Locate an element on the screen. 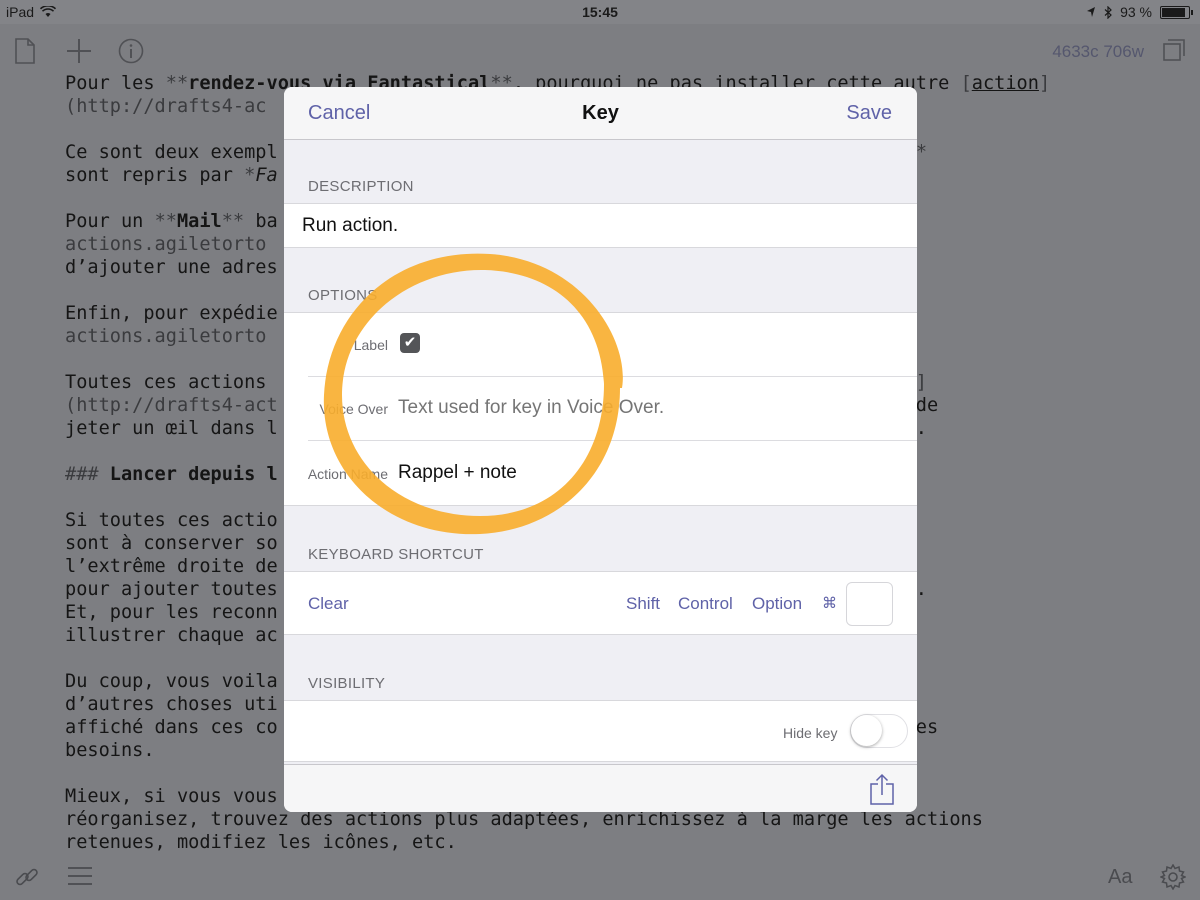 The height and width of the screenshot is (900, 1200). description-section-label: DESCRIPTION is located at coordinates (361, 186).